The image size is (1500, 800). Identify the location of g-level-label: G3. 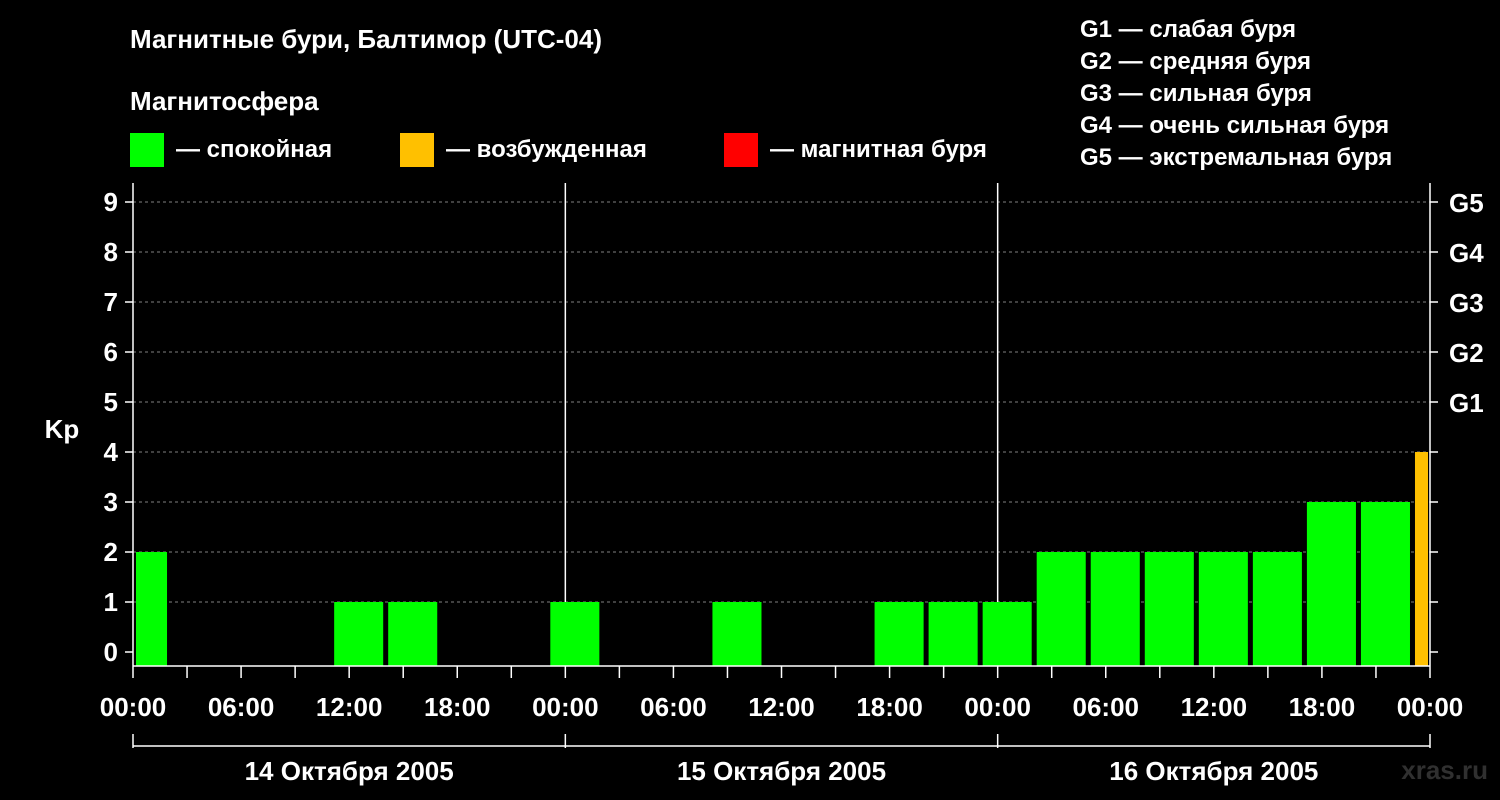
(1466, 303).